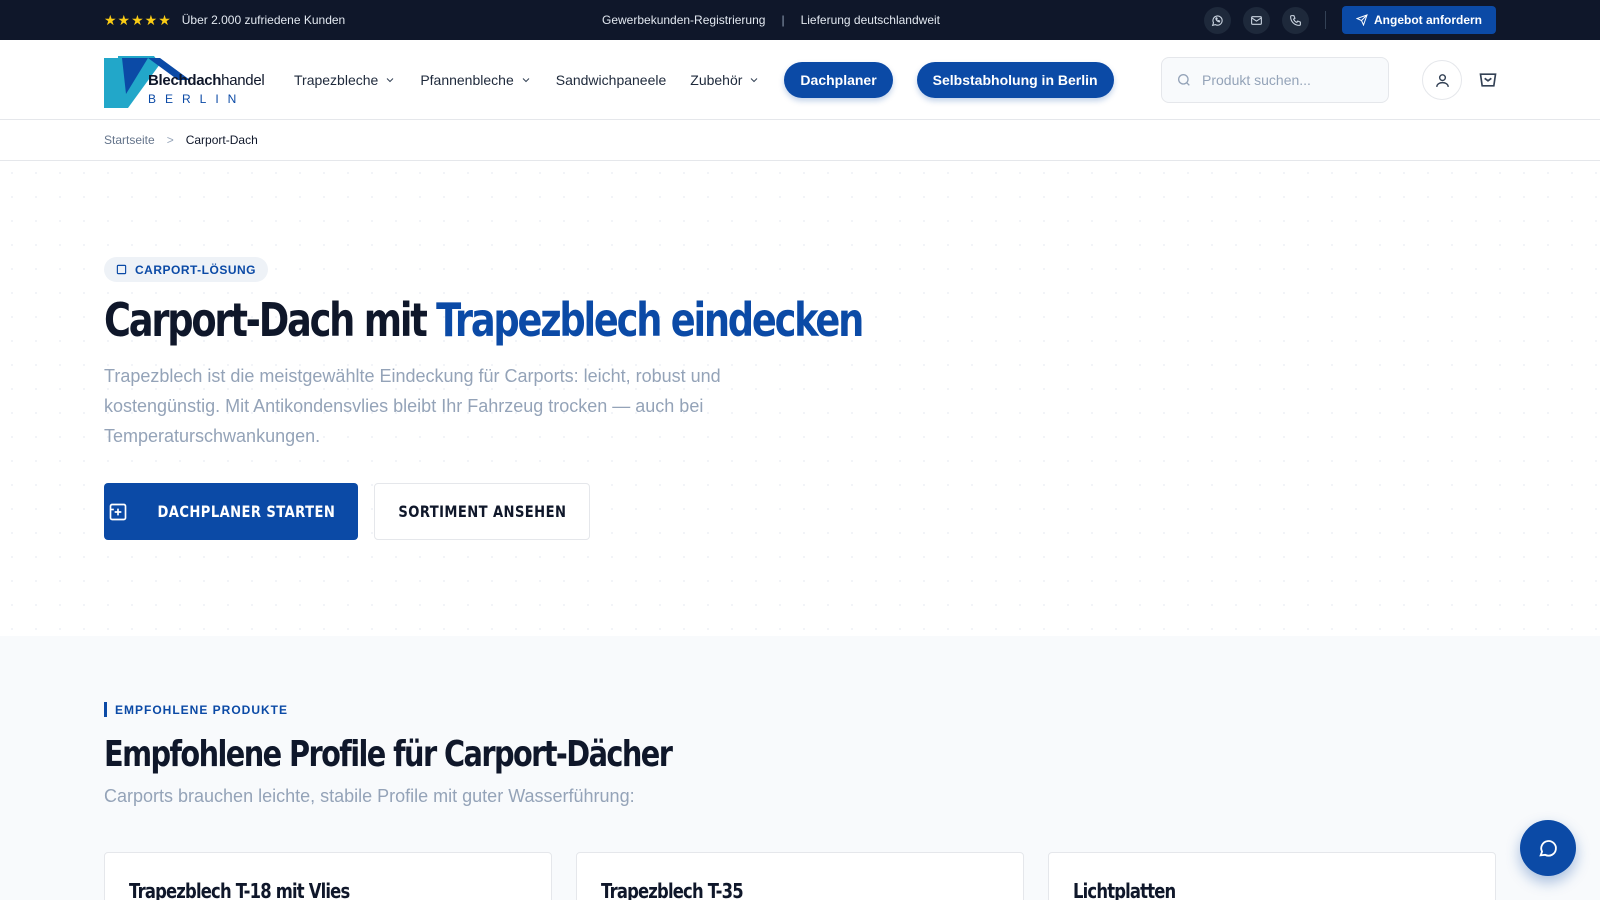 This screenshot has height=900, width=1600. I want to click on page-title: Carport-Dach mit Trapezblech eindecken, so click(484, 320).